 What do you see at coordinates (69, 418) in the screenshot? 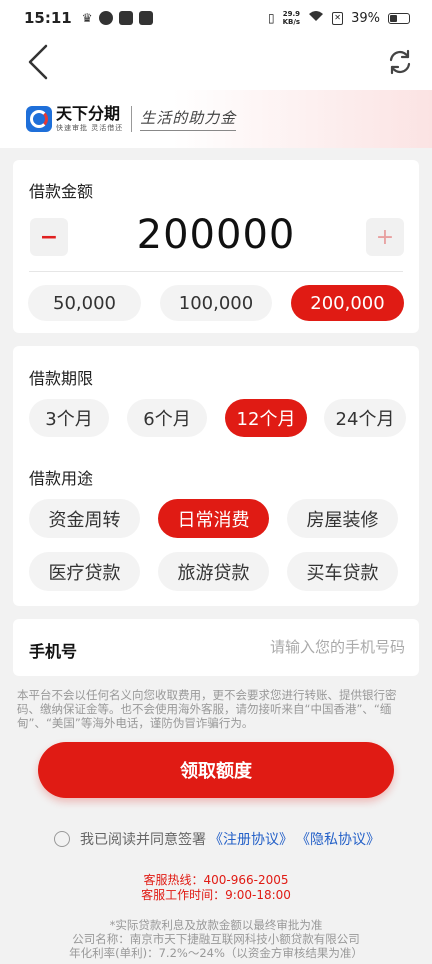
I see `term-option-3-months: 3个月` at bounding box center [69, 418].